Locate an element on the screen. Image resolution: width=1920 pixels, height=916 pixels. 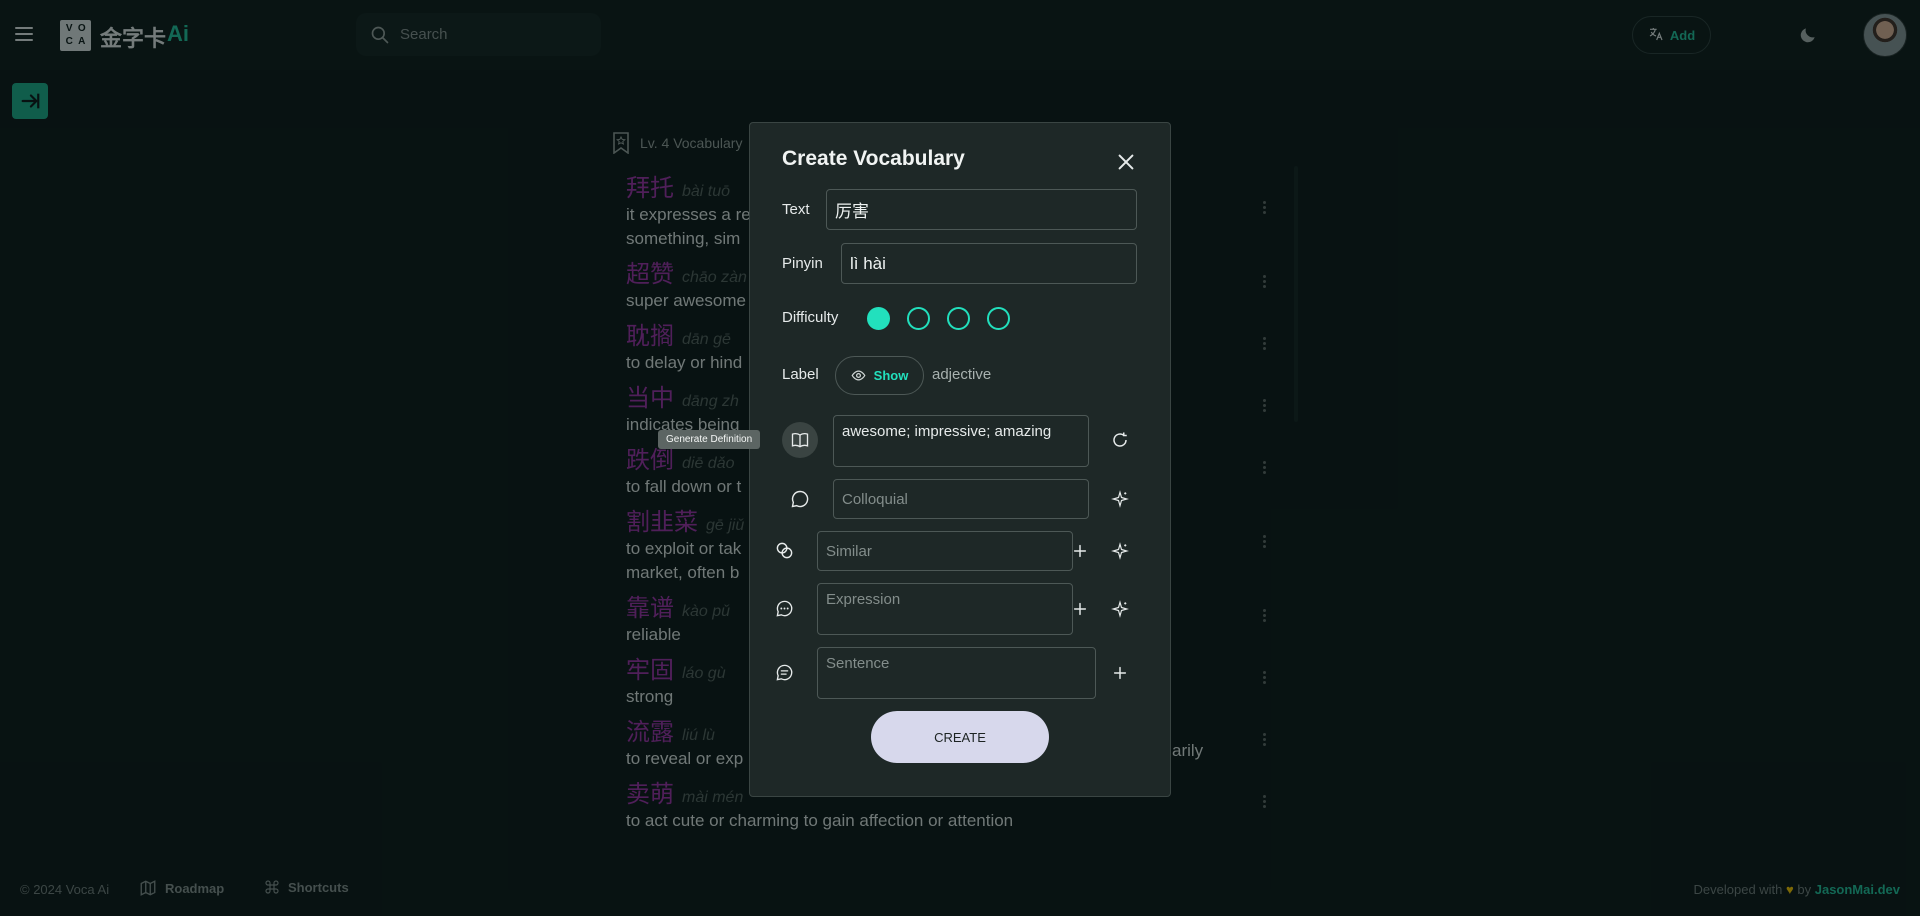
expression-field is located at coordinates (945, 609).